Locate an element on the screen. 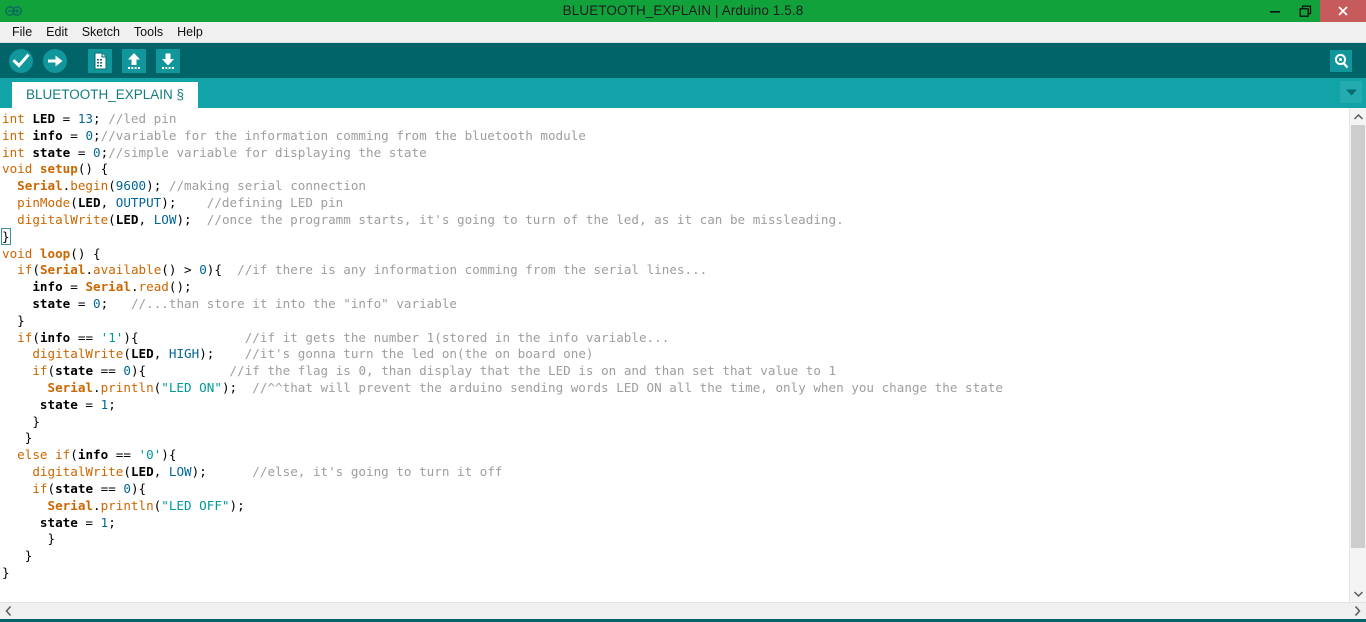  code-token: println is located at coordinates (127, 387).